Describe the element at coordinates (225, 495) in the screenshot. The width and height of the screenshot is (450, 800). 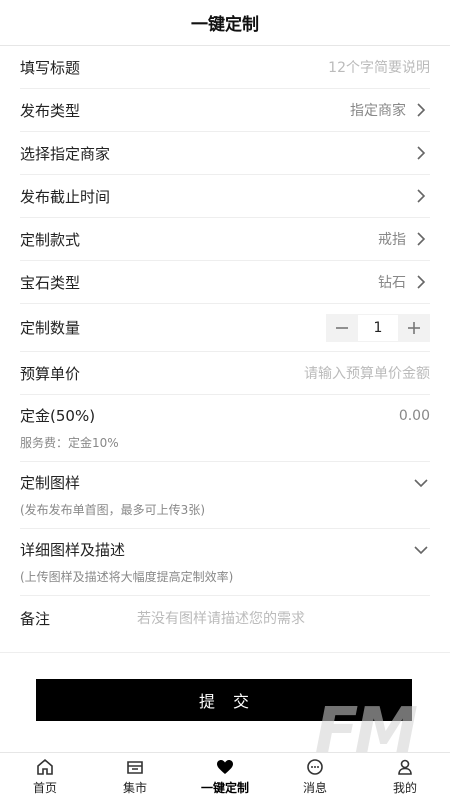
I see `pattern-block: 定制图样 (发布发布单首图，最多可上传3张)` at that location.